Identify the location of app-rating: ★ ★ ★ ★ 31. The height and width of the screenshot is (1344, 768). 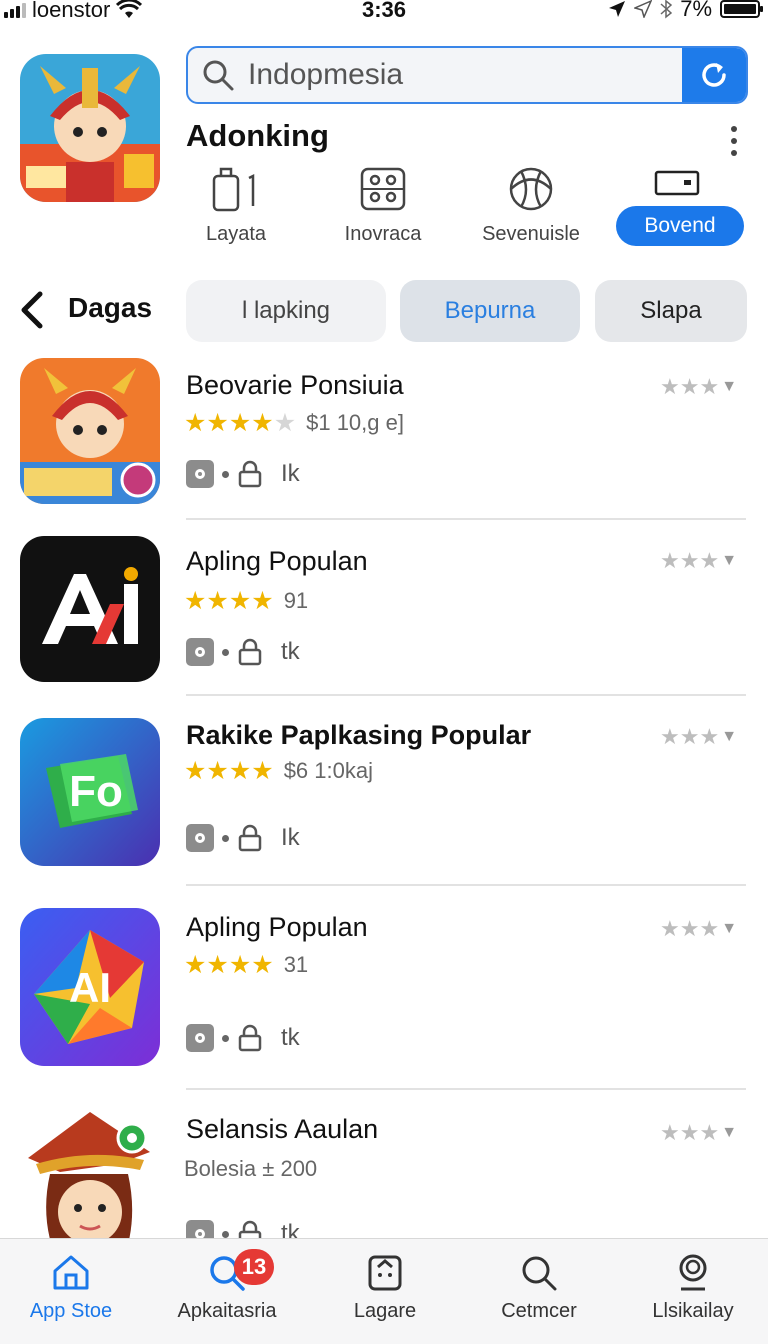
(246, 965).